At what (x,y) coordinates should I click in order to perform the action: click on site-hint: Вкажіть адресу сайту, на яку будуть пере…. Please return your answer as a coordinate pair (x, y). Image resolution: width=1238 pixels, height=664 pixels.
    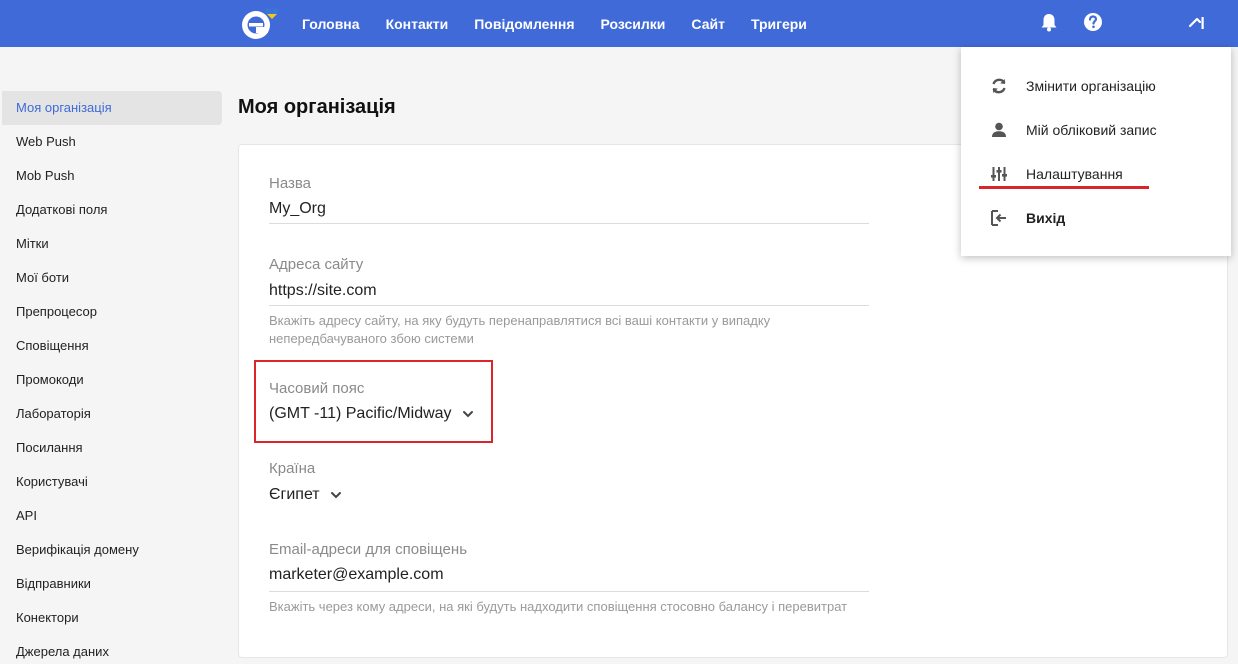
    Looking at the image, I should click on (520, 329).